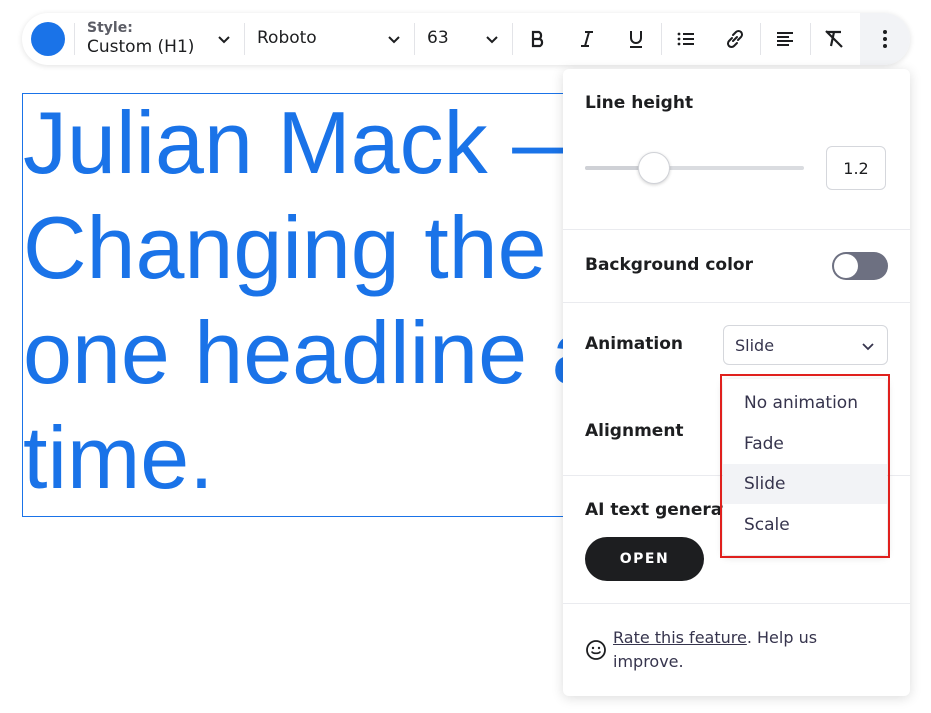  I want to click on highlight-annotation-box, so click(805, 466).